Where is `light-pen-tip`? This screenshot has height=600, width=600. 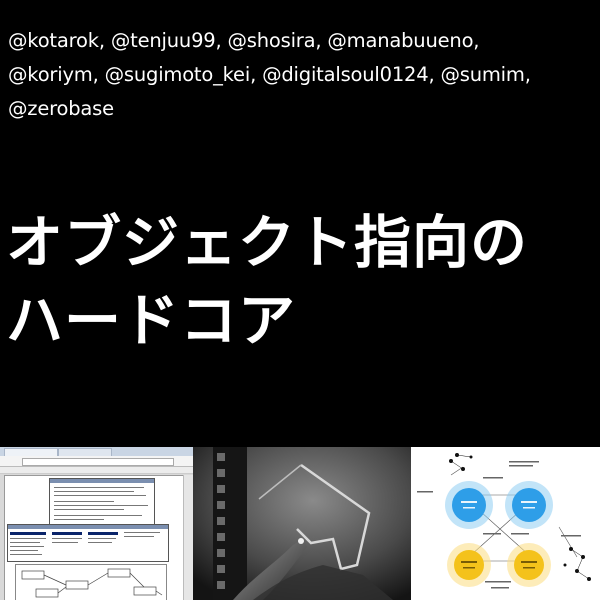 light-pen-tip is located at coordinates (301, 541).